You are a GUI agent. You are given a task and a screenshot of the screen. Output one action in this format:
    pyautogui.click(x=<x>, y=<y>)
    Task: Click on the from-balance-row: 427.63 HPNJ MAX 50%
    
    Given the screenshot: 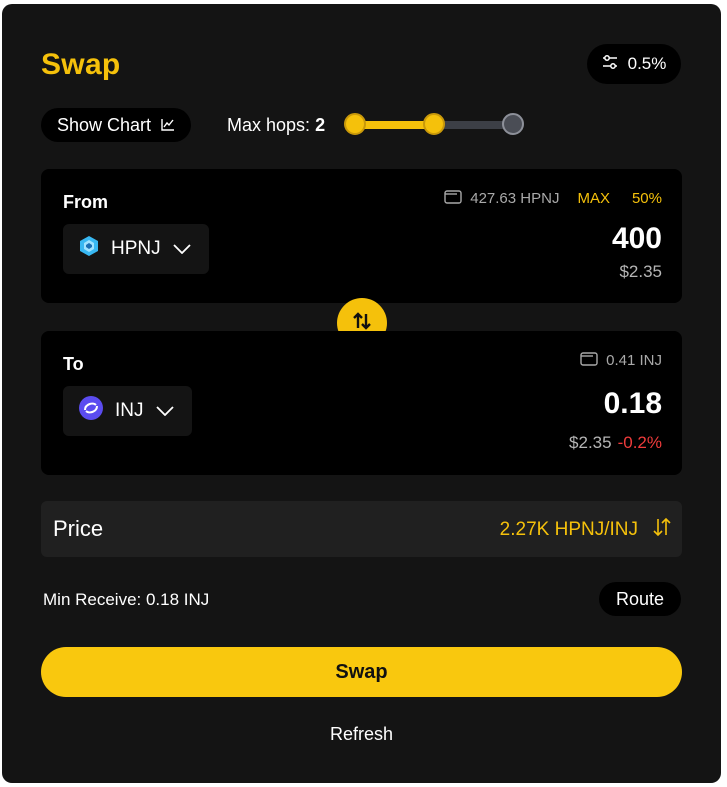 What is the action you would take?
    pyautogui.click(x=553, y=198)
    